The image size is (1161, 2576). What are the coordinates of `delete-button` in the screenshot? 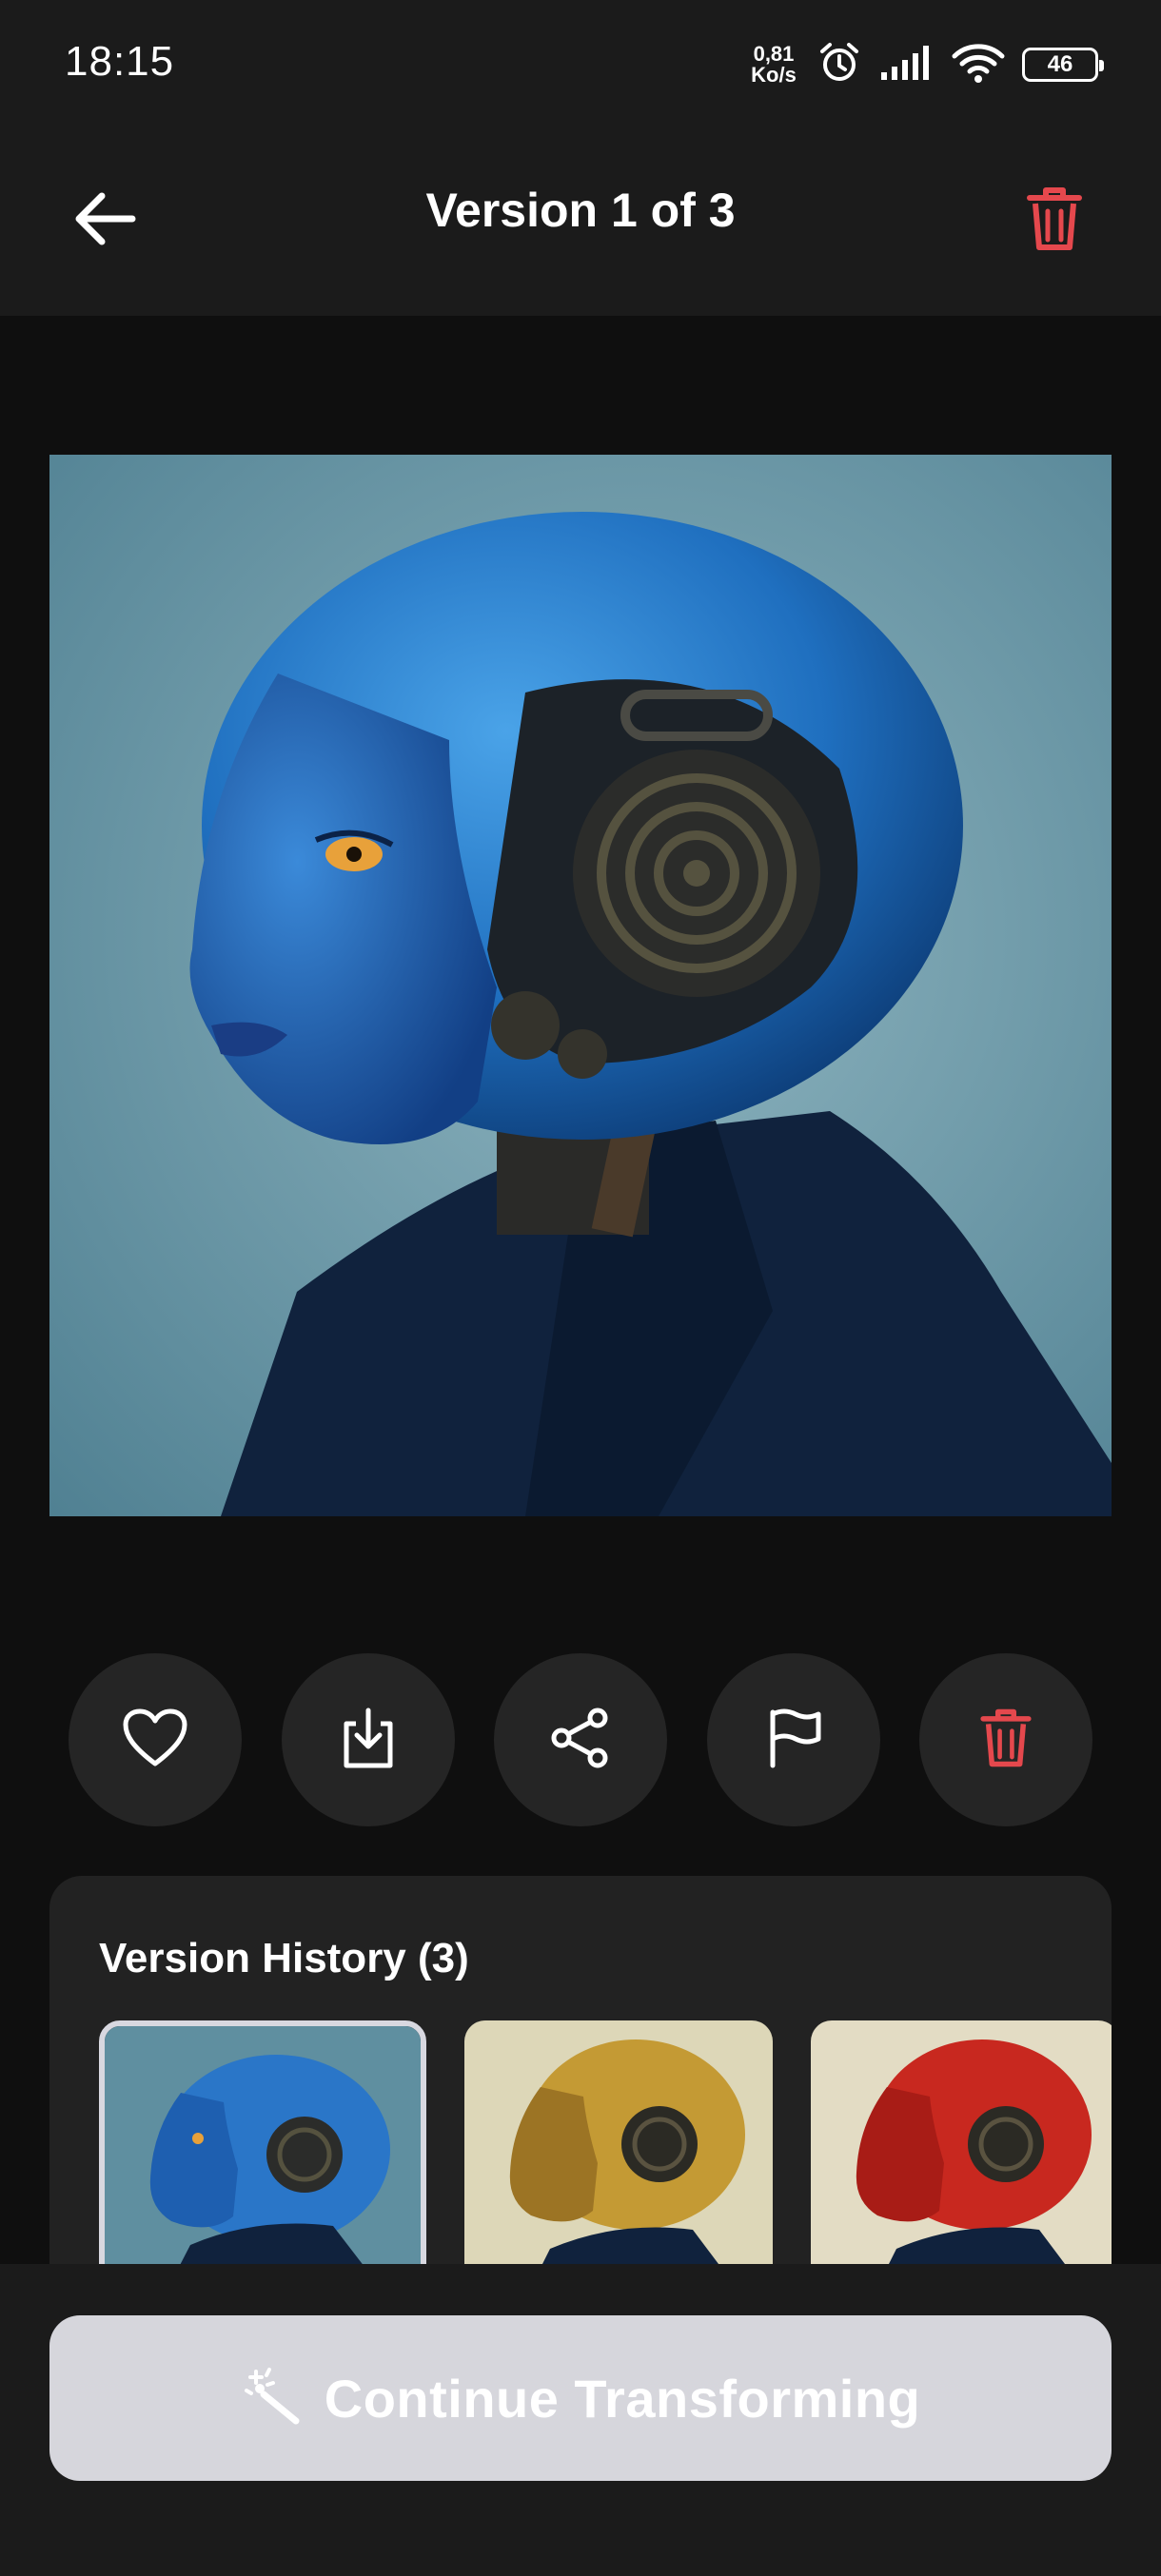 It's located at (1006, 1740).